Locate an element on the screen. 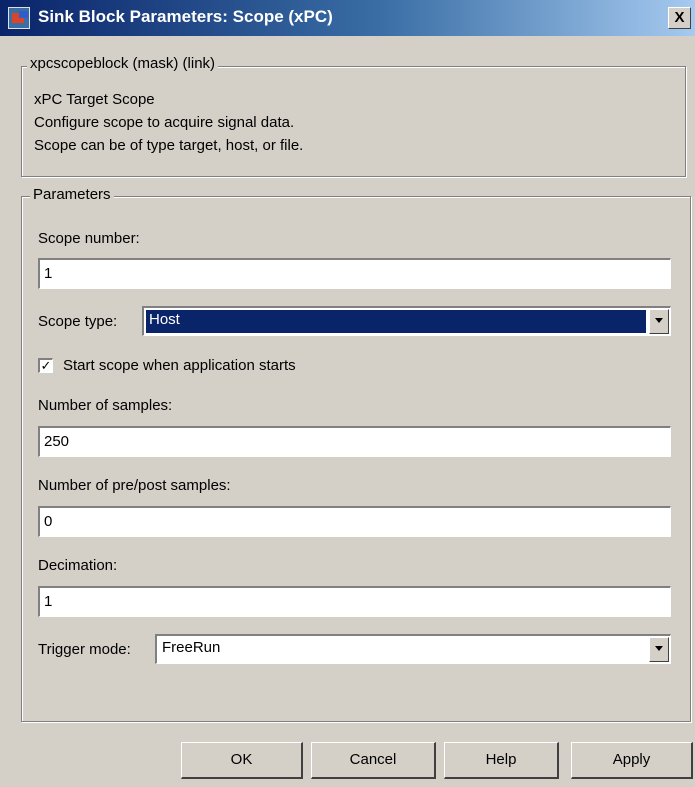  title-bar: Sink Block Parameters: Scope (xPC) X is located at coordinates (347, 18).